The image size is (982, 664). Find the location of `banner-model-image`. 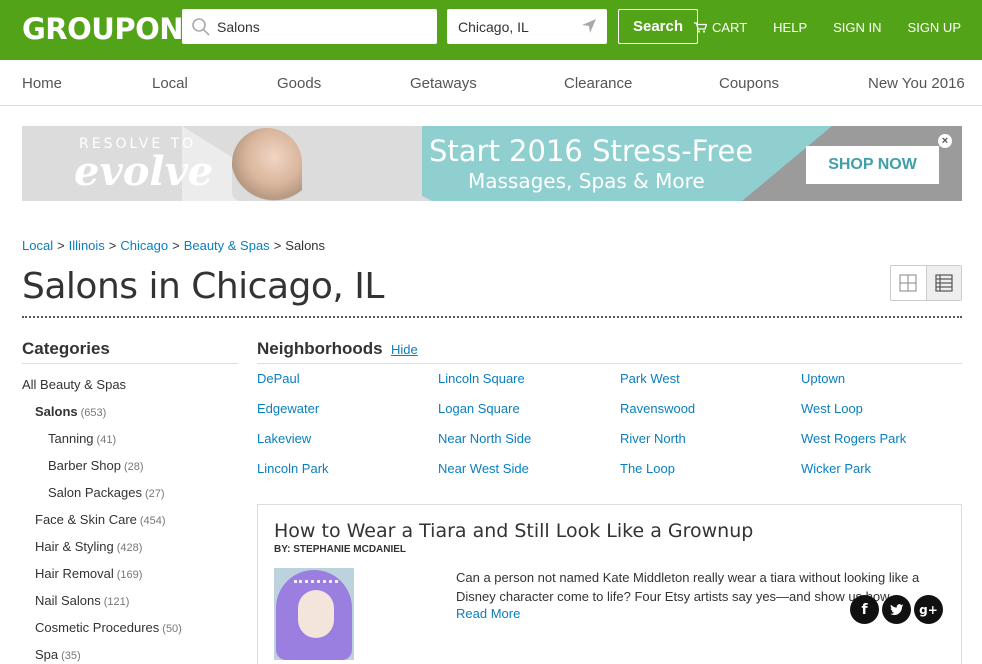

banner-model-image is located at coordinates (267, 164).